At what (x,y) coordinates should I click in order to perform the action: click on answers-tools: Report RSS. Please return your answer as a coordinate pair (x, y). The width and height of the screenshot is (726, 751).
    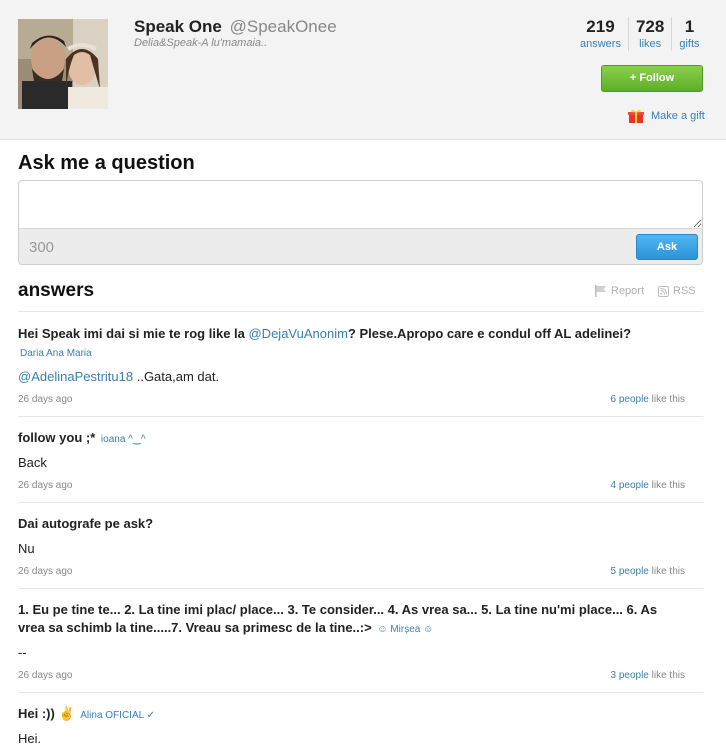
    Looking at the image, I should click on (645, 291).